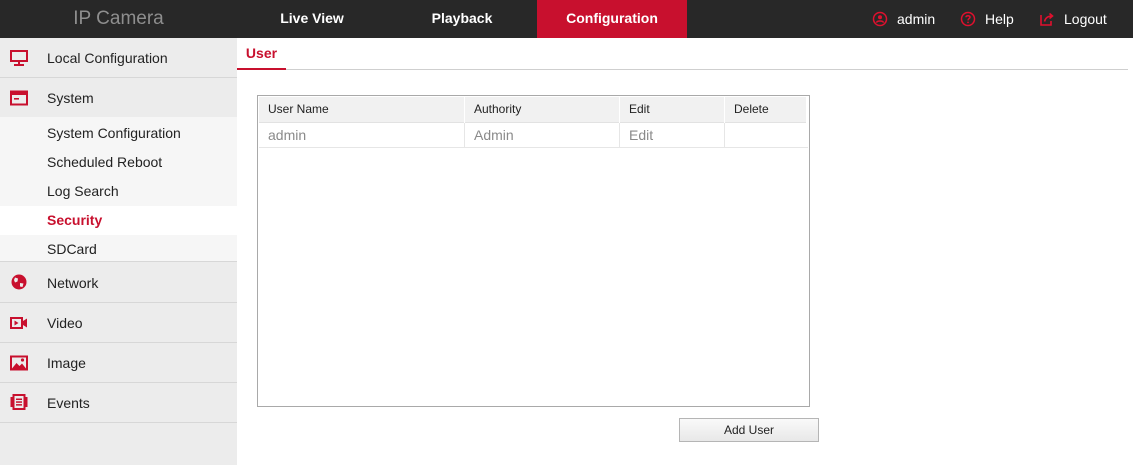 The image size is (1133, 465). What do you see at coordinates (312, 19) in the screenshot?
I see `nav-live-view: Live View` at bounding box center [312, 19].